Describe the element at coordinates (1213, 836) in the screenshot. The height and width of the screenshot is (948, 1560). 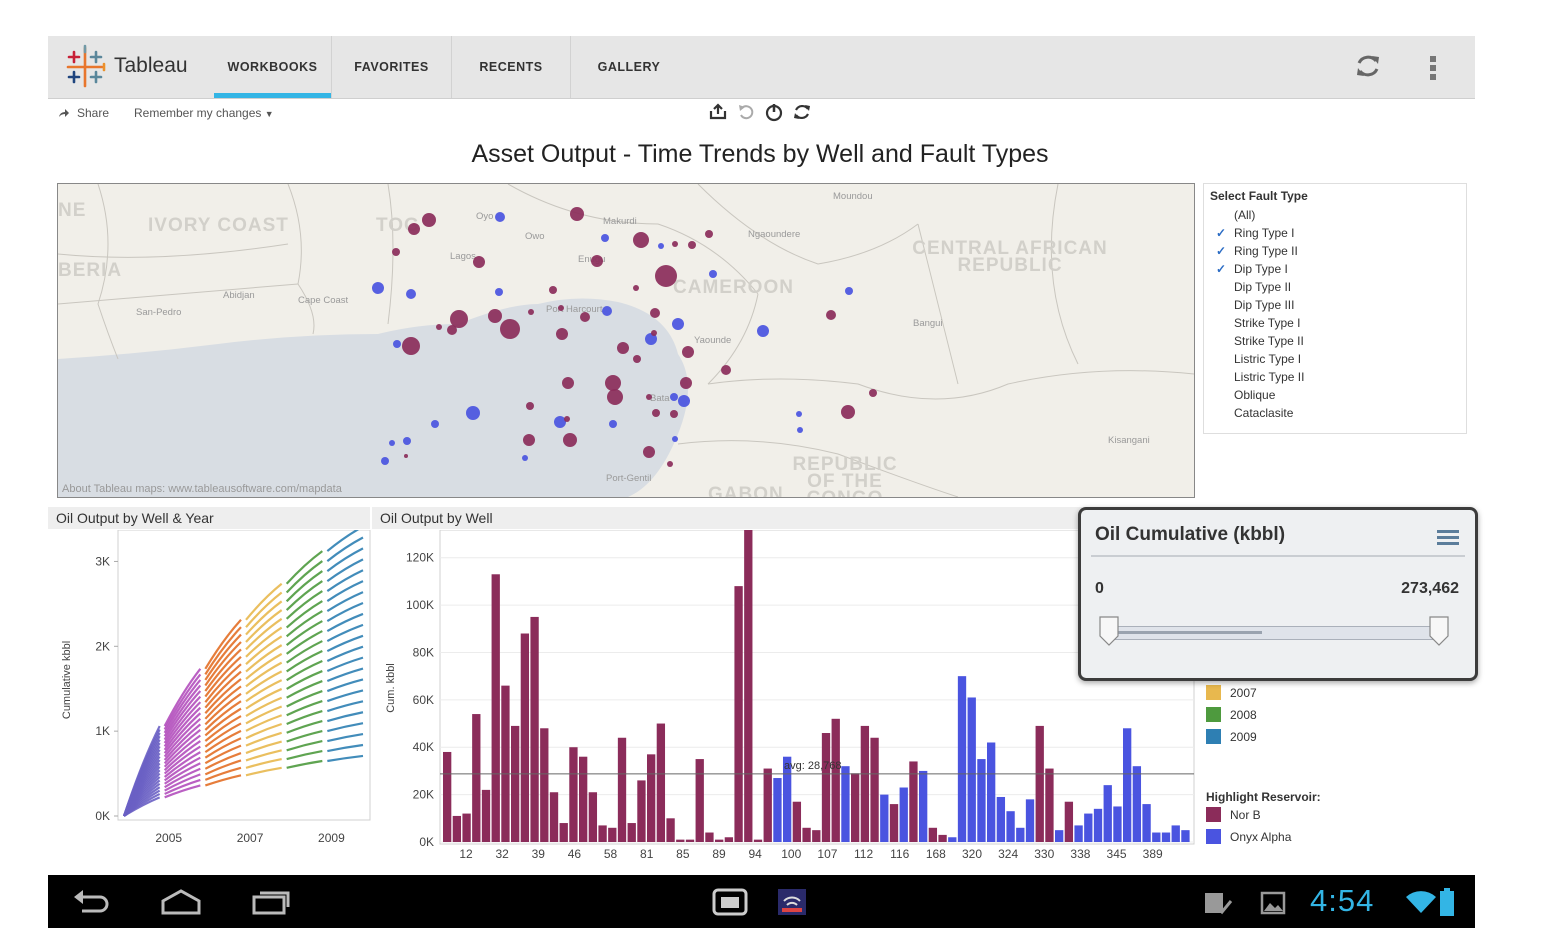
I see `legend-swatch-onyx-alpha` at that location.